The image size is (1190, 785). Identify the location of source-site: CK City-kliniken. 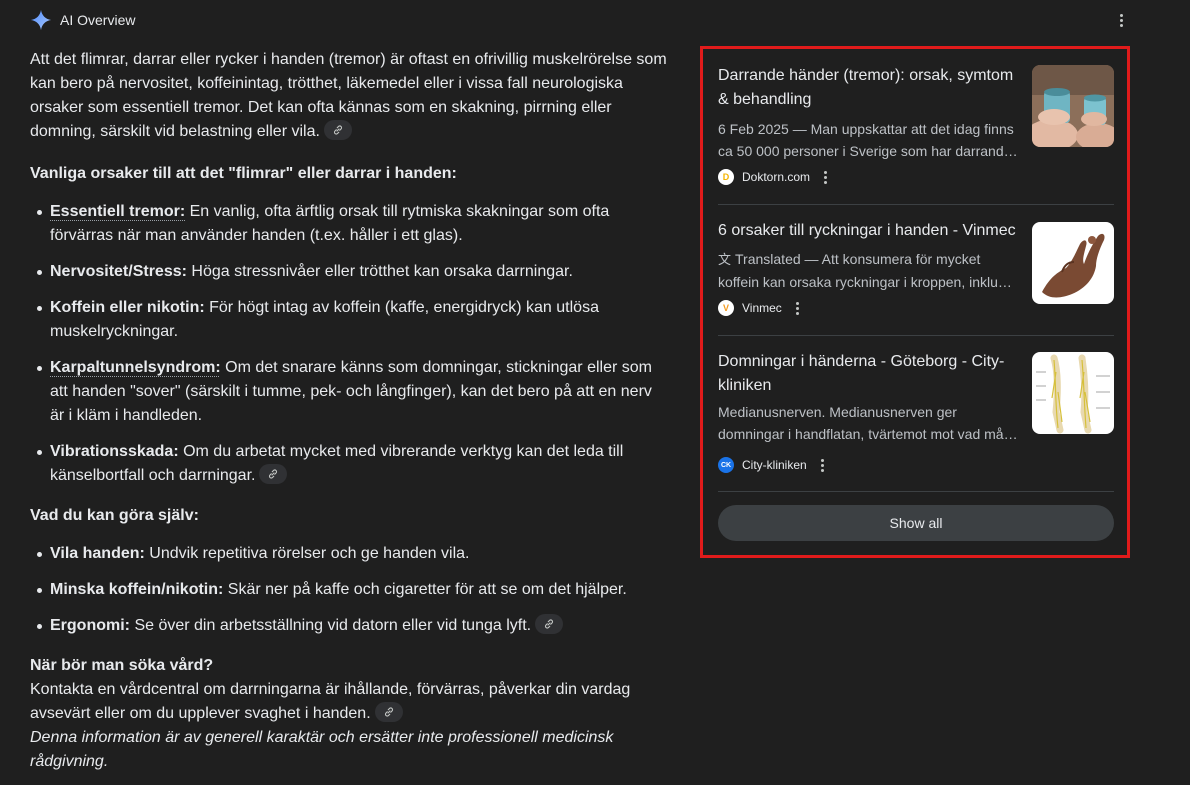
(771, 465).